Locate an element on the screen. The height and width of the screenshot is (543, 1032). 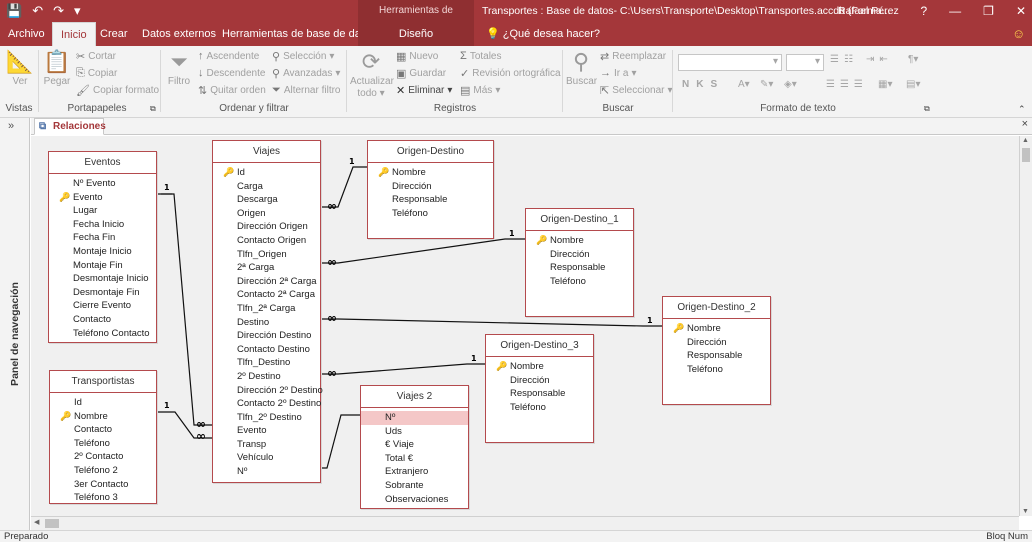
table-field: 2º Contacto is located at coordinates (103, 457).